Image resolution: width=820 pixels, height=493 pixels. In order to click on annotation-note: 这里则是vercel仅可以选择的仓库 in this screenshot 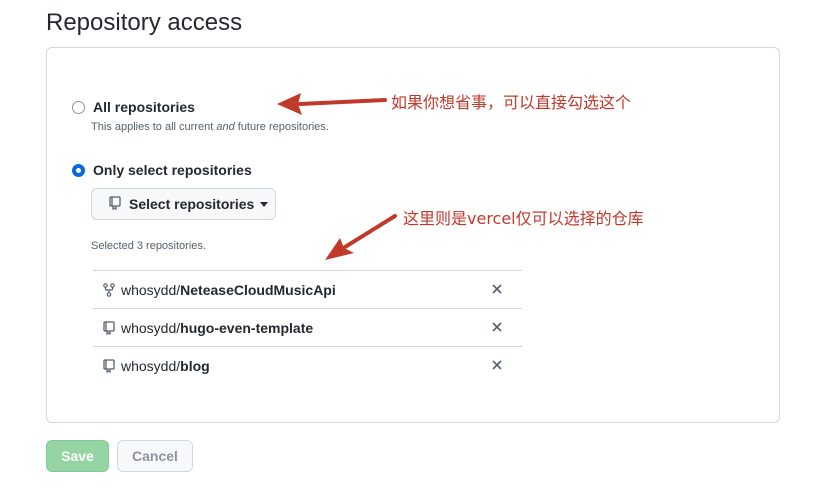, I will do `click(523, 218)`.